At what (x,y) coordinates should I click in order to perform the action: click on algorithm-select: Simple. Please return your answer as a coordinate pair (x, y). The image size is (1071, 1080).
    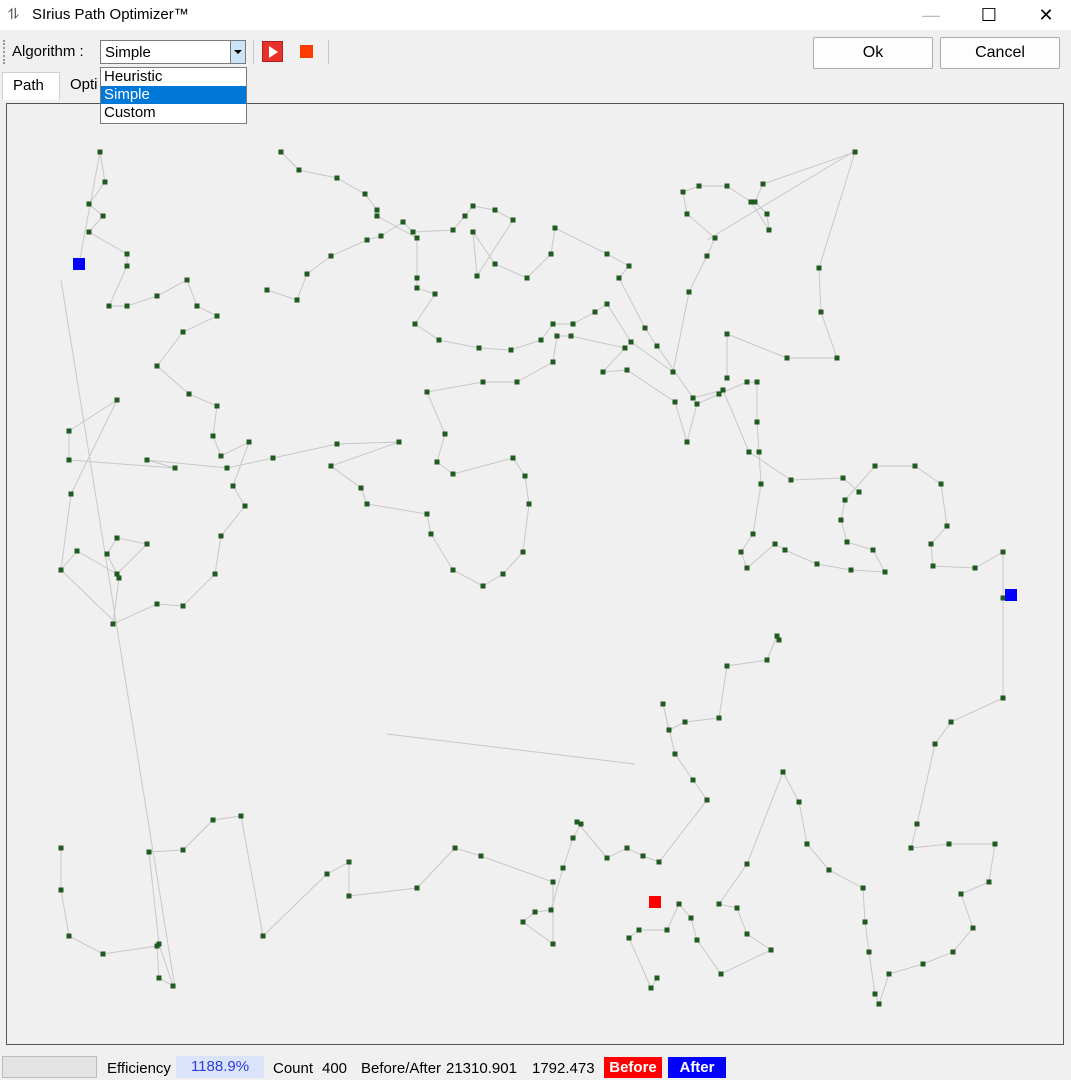
    Looking at the image, I should click on (173, 52).